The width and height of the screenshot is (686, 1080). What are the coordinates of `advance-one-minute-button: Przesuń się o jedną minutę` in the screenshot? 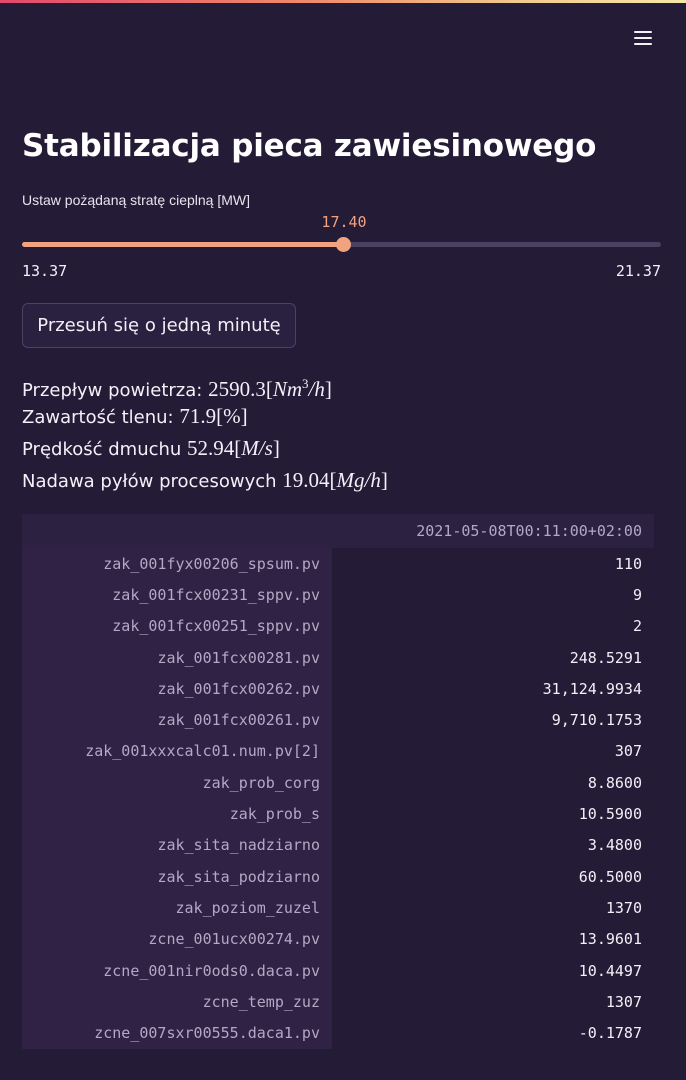 It's located at (159, 325).